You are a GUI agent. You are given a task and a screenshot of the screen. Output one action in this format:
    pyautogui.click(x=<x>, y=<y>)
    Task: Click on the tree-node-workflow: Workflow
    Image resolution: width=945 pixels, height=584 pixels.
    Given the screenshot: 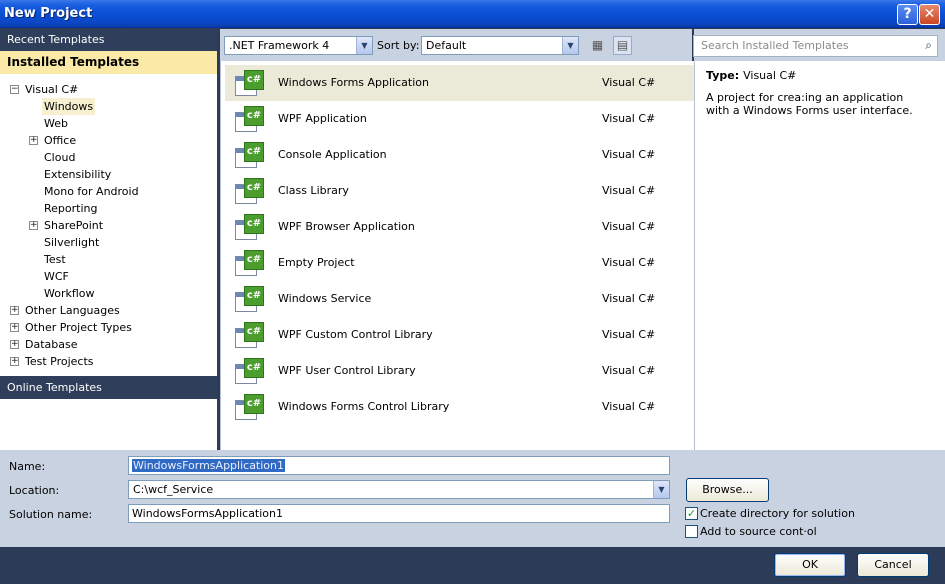 What is the action you would take?
    pyautogui.click(x=108, y=293)
    